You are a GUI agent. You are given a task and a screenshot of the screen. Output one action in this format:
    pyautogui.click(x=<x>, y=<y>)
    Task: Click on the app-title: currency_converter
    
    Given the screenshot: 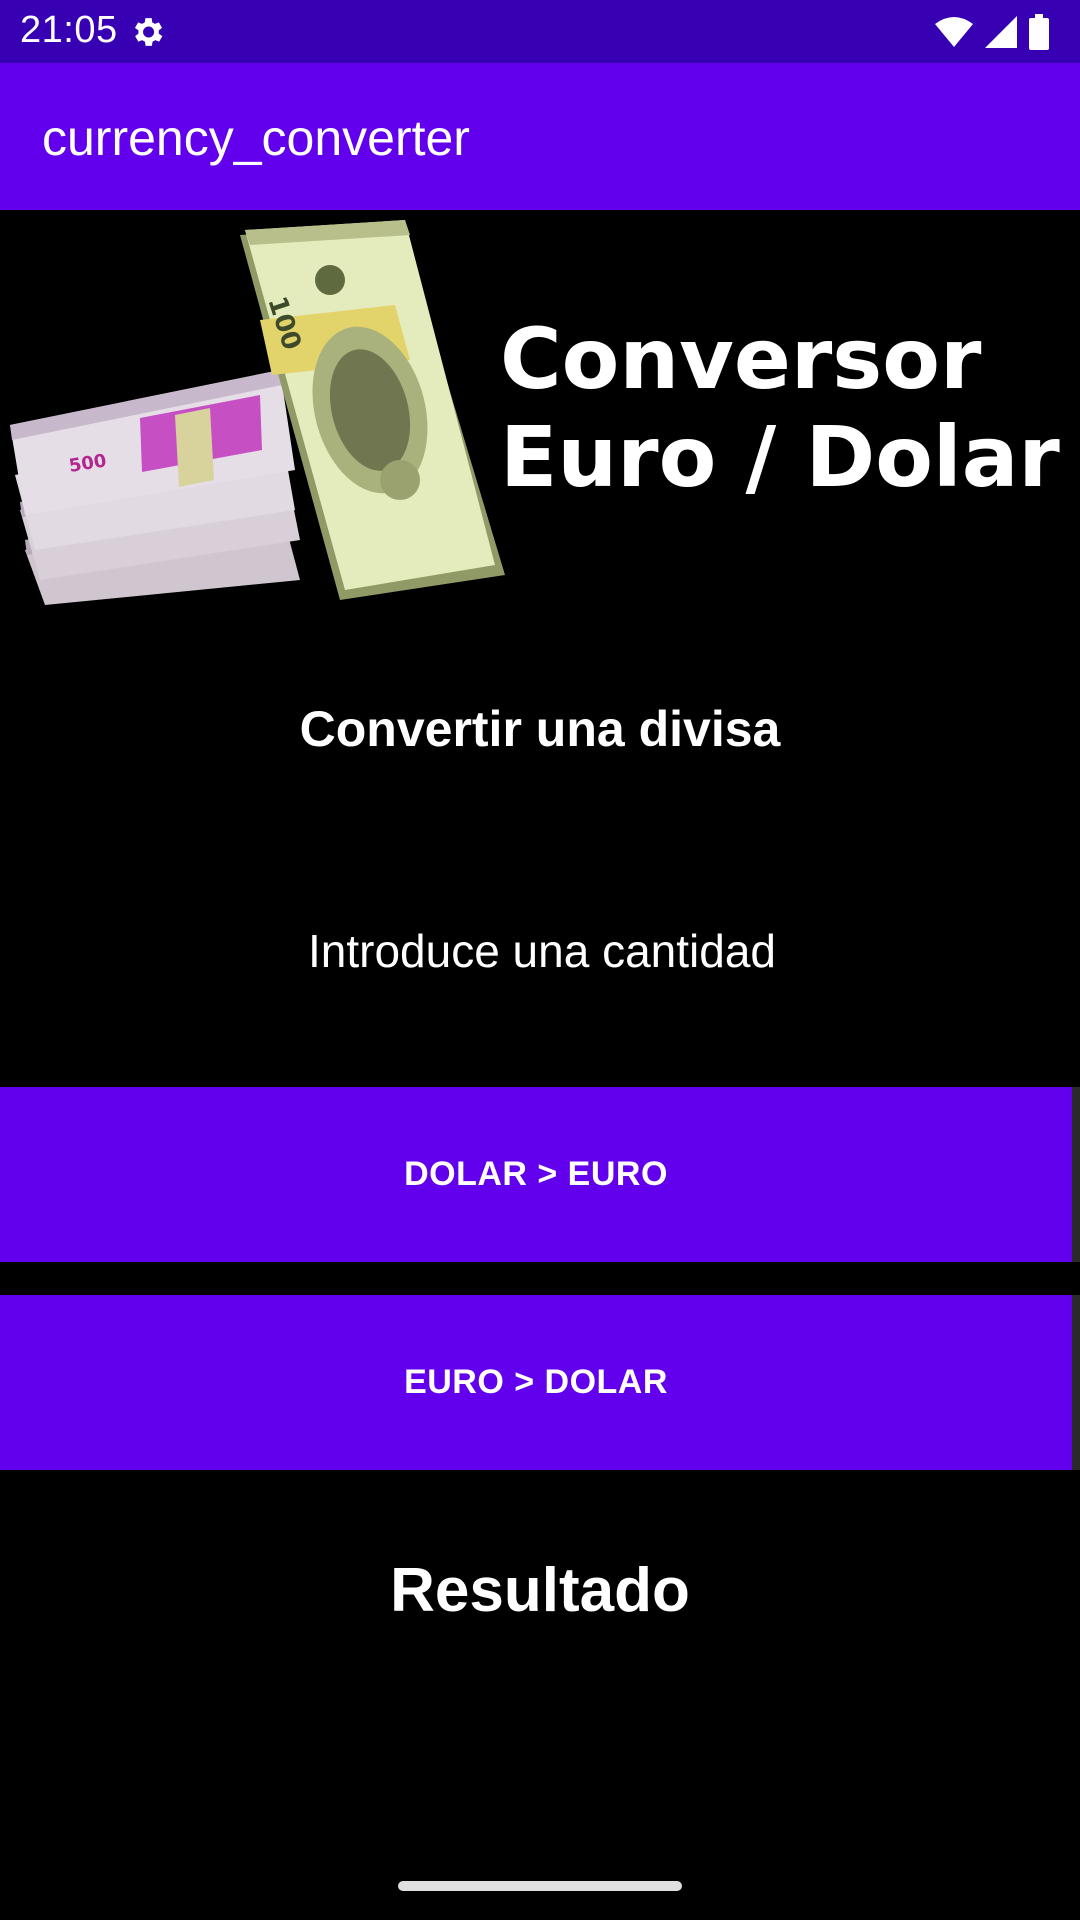 What is the action you would take?
    pyautogui.click(x=256, y=138)
    